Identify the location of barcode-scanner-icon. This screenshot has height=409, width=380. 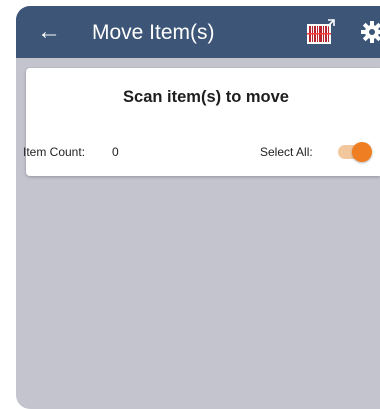
(321, 31).